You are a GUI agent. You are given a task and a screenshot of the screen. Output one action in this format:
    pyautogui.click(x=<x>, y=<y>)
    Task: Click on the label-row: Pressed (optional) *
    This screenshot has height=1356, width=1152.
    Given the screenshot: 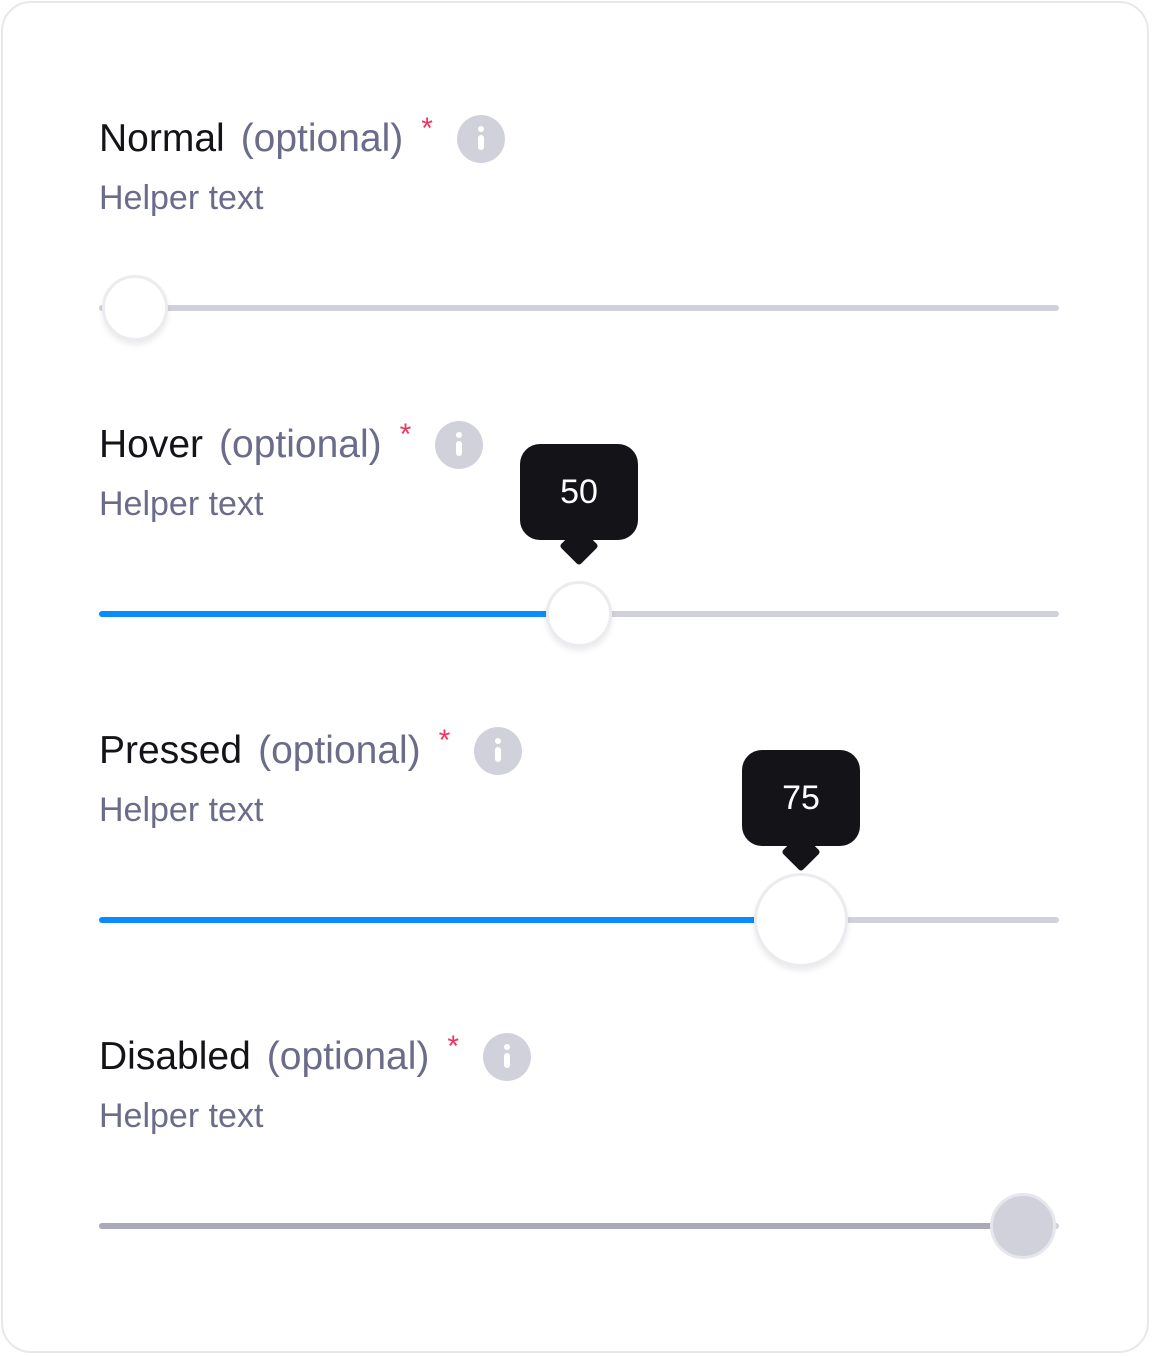 What is the action you would take?
    pyautogui.click(x=311, y=749)
    